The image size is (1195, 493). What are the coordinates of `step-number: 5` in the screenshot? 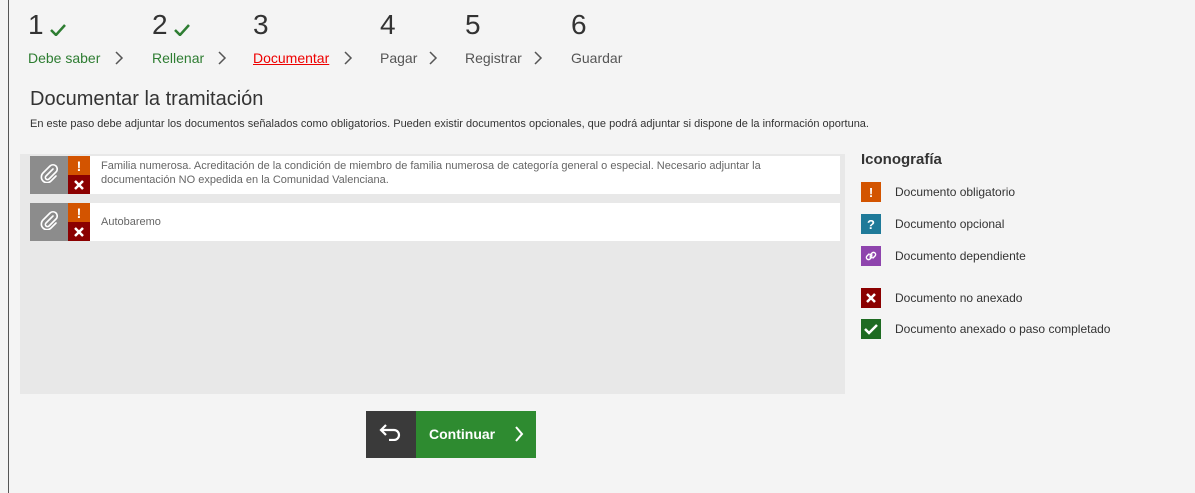 It's located at (473, 24).